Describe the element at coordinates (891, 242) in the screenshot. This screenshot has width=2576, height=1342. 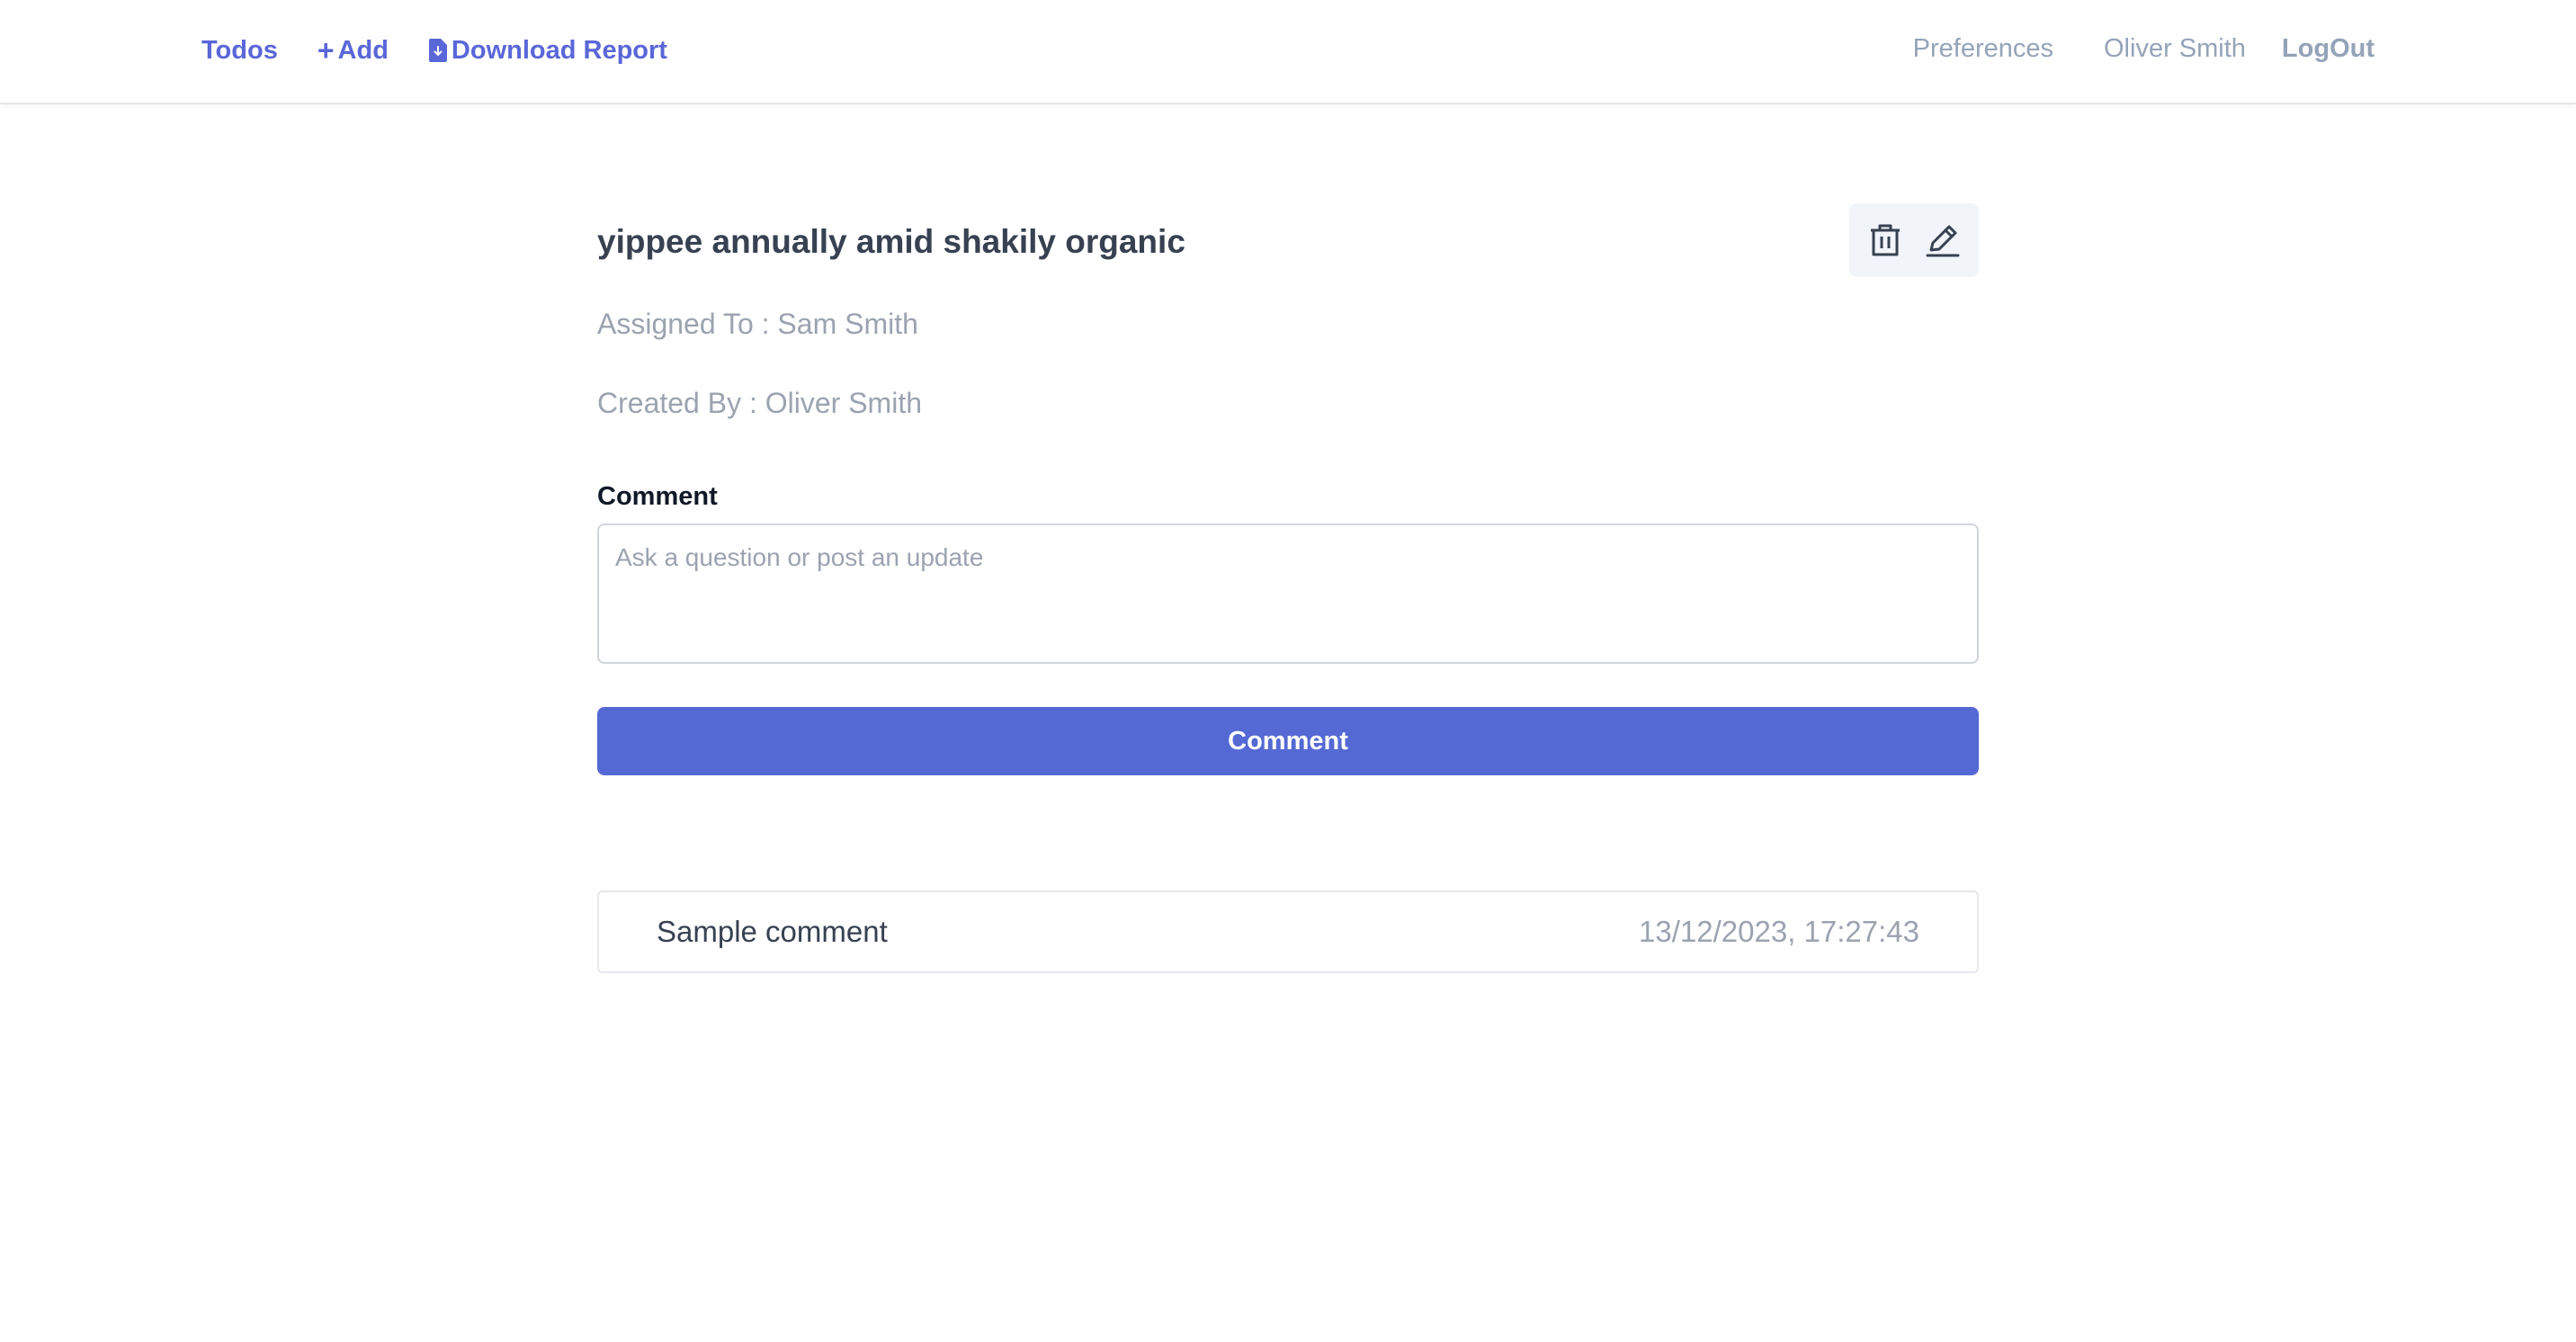
I see `todo-title: yippee annually amid shakily organic` at that location.